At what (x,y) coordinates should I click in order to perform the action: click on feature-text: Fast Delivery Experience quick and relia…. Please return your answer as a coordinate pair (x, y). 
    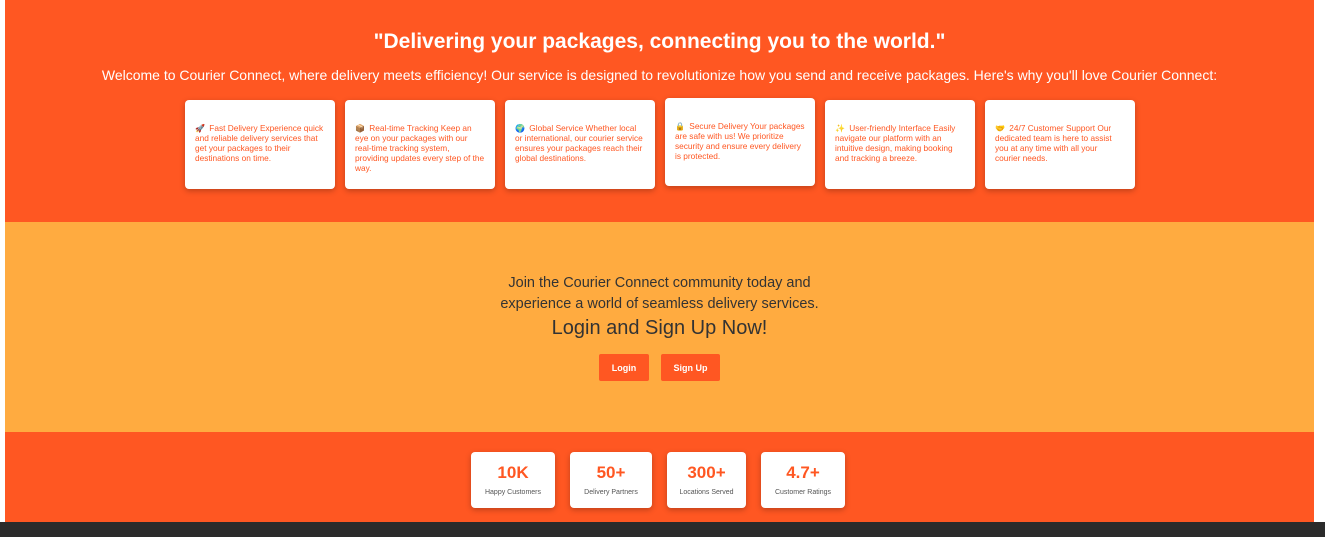
    Looking at the image, I should click on (259, 143).